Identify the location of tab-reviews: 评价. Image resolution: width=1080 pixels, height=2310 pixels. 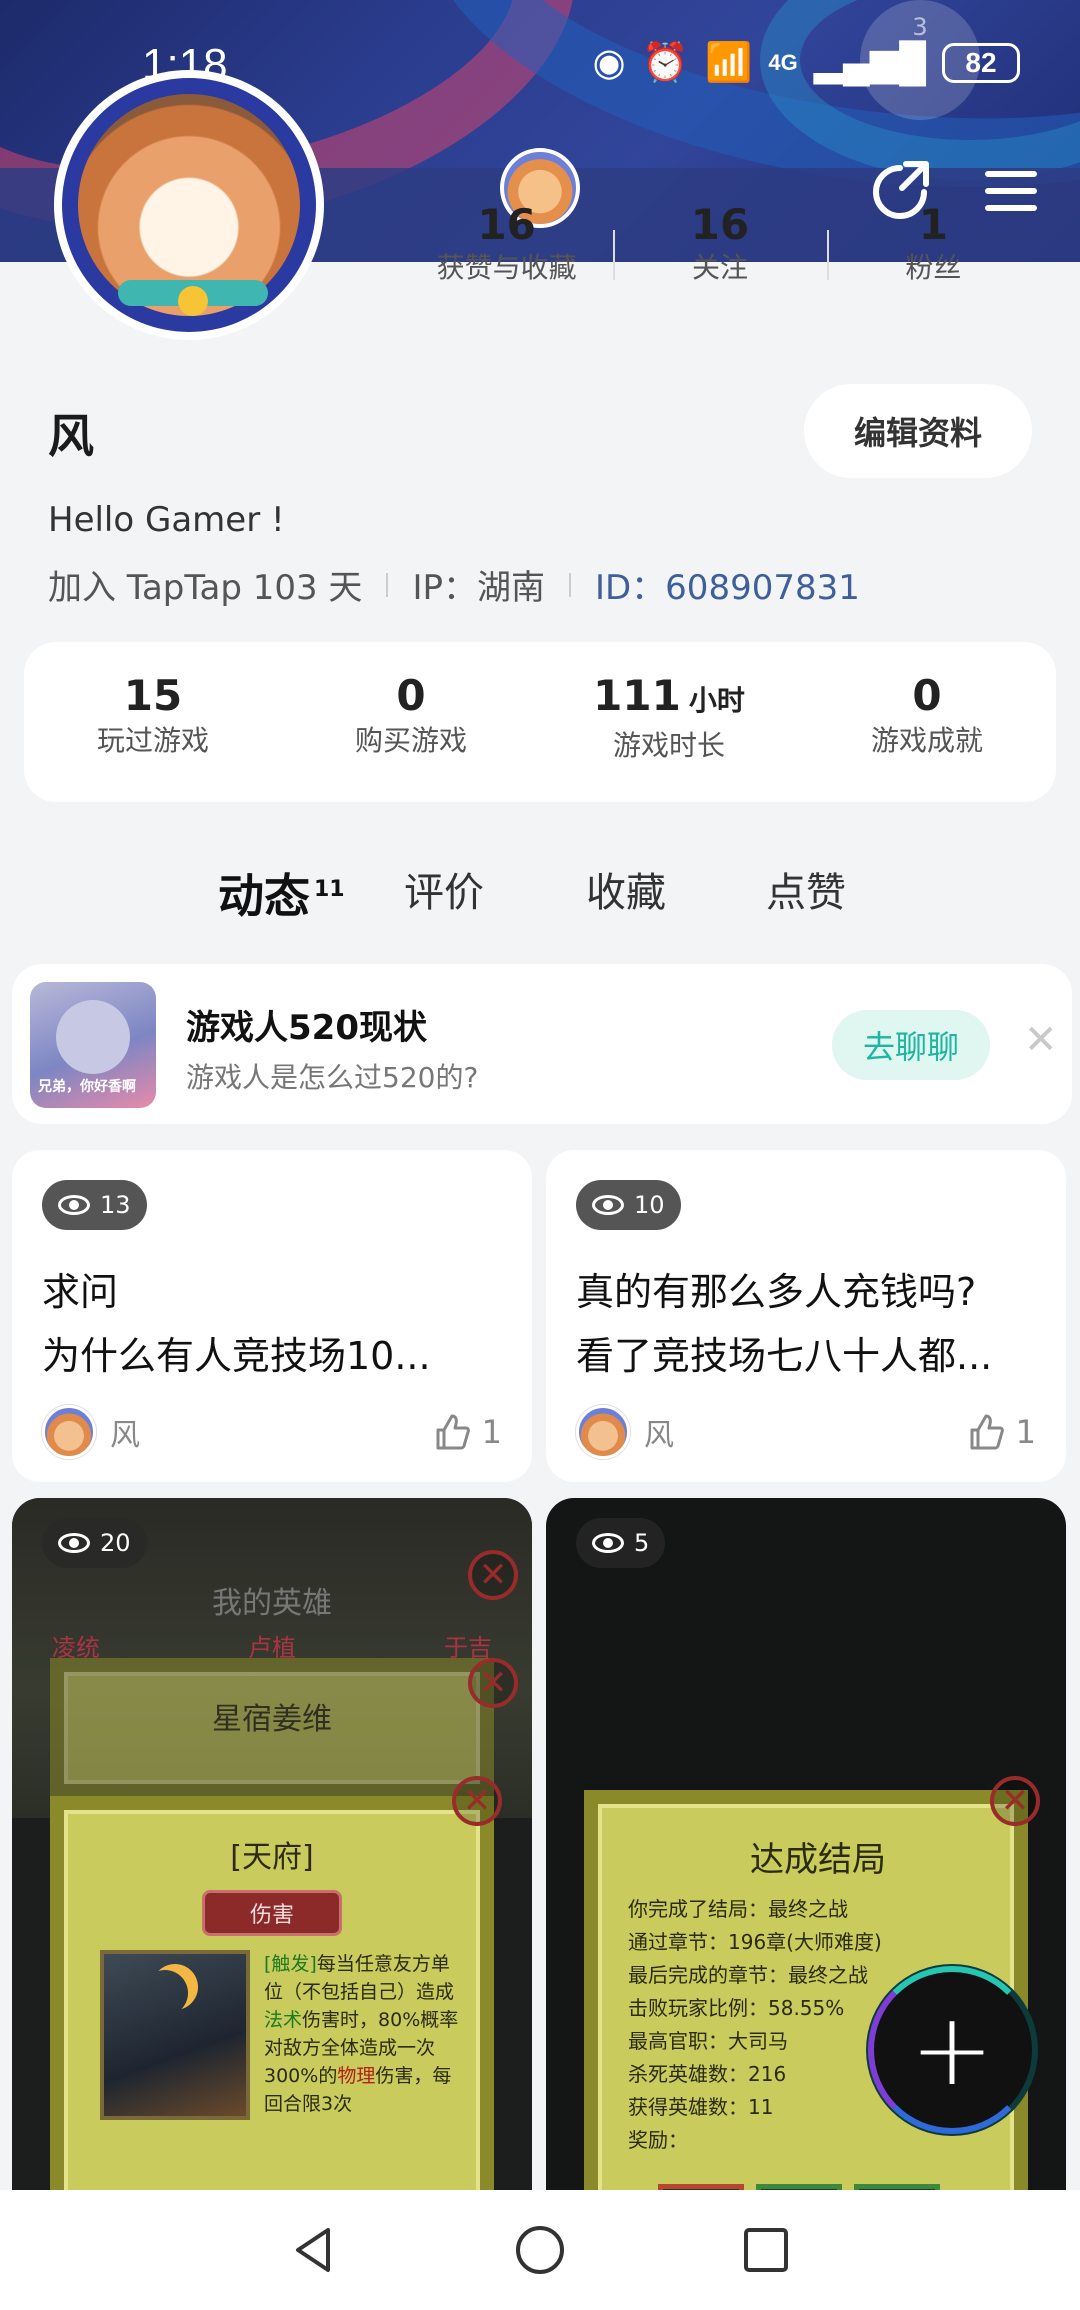
(444, 889).